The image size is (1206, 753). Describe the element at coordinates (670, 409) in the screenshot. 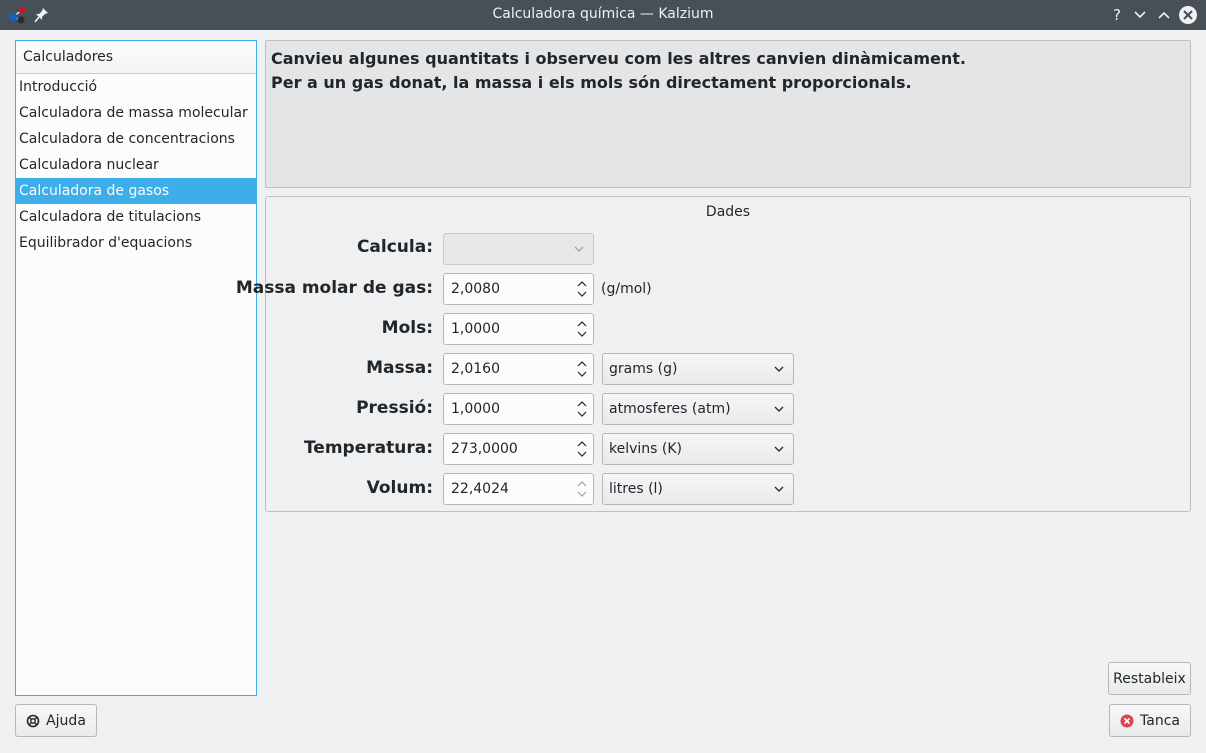

I see `pressio-unit-value: atmosferes (atm)` at that location.